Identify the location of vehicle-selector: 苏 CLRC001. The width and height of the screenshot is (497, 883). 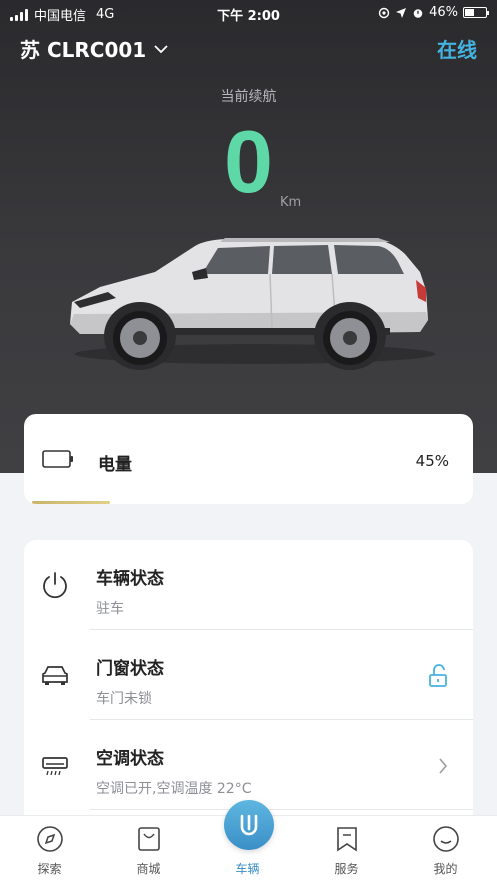
(94, 48).